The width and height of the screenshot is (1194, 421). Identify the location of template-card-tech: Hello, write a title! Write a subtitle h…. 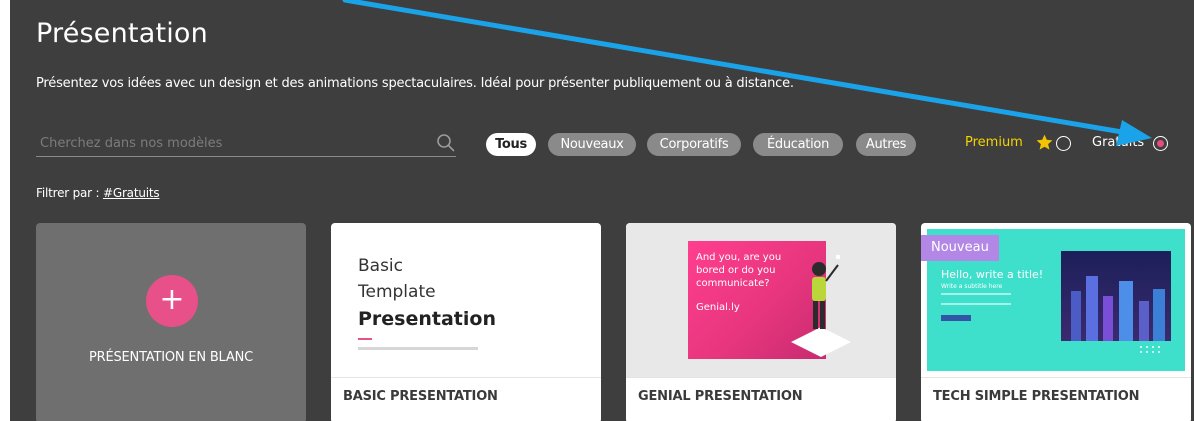
(1056, 322).